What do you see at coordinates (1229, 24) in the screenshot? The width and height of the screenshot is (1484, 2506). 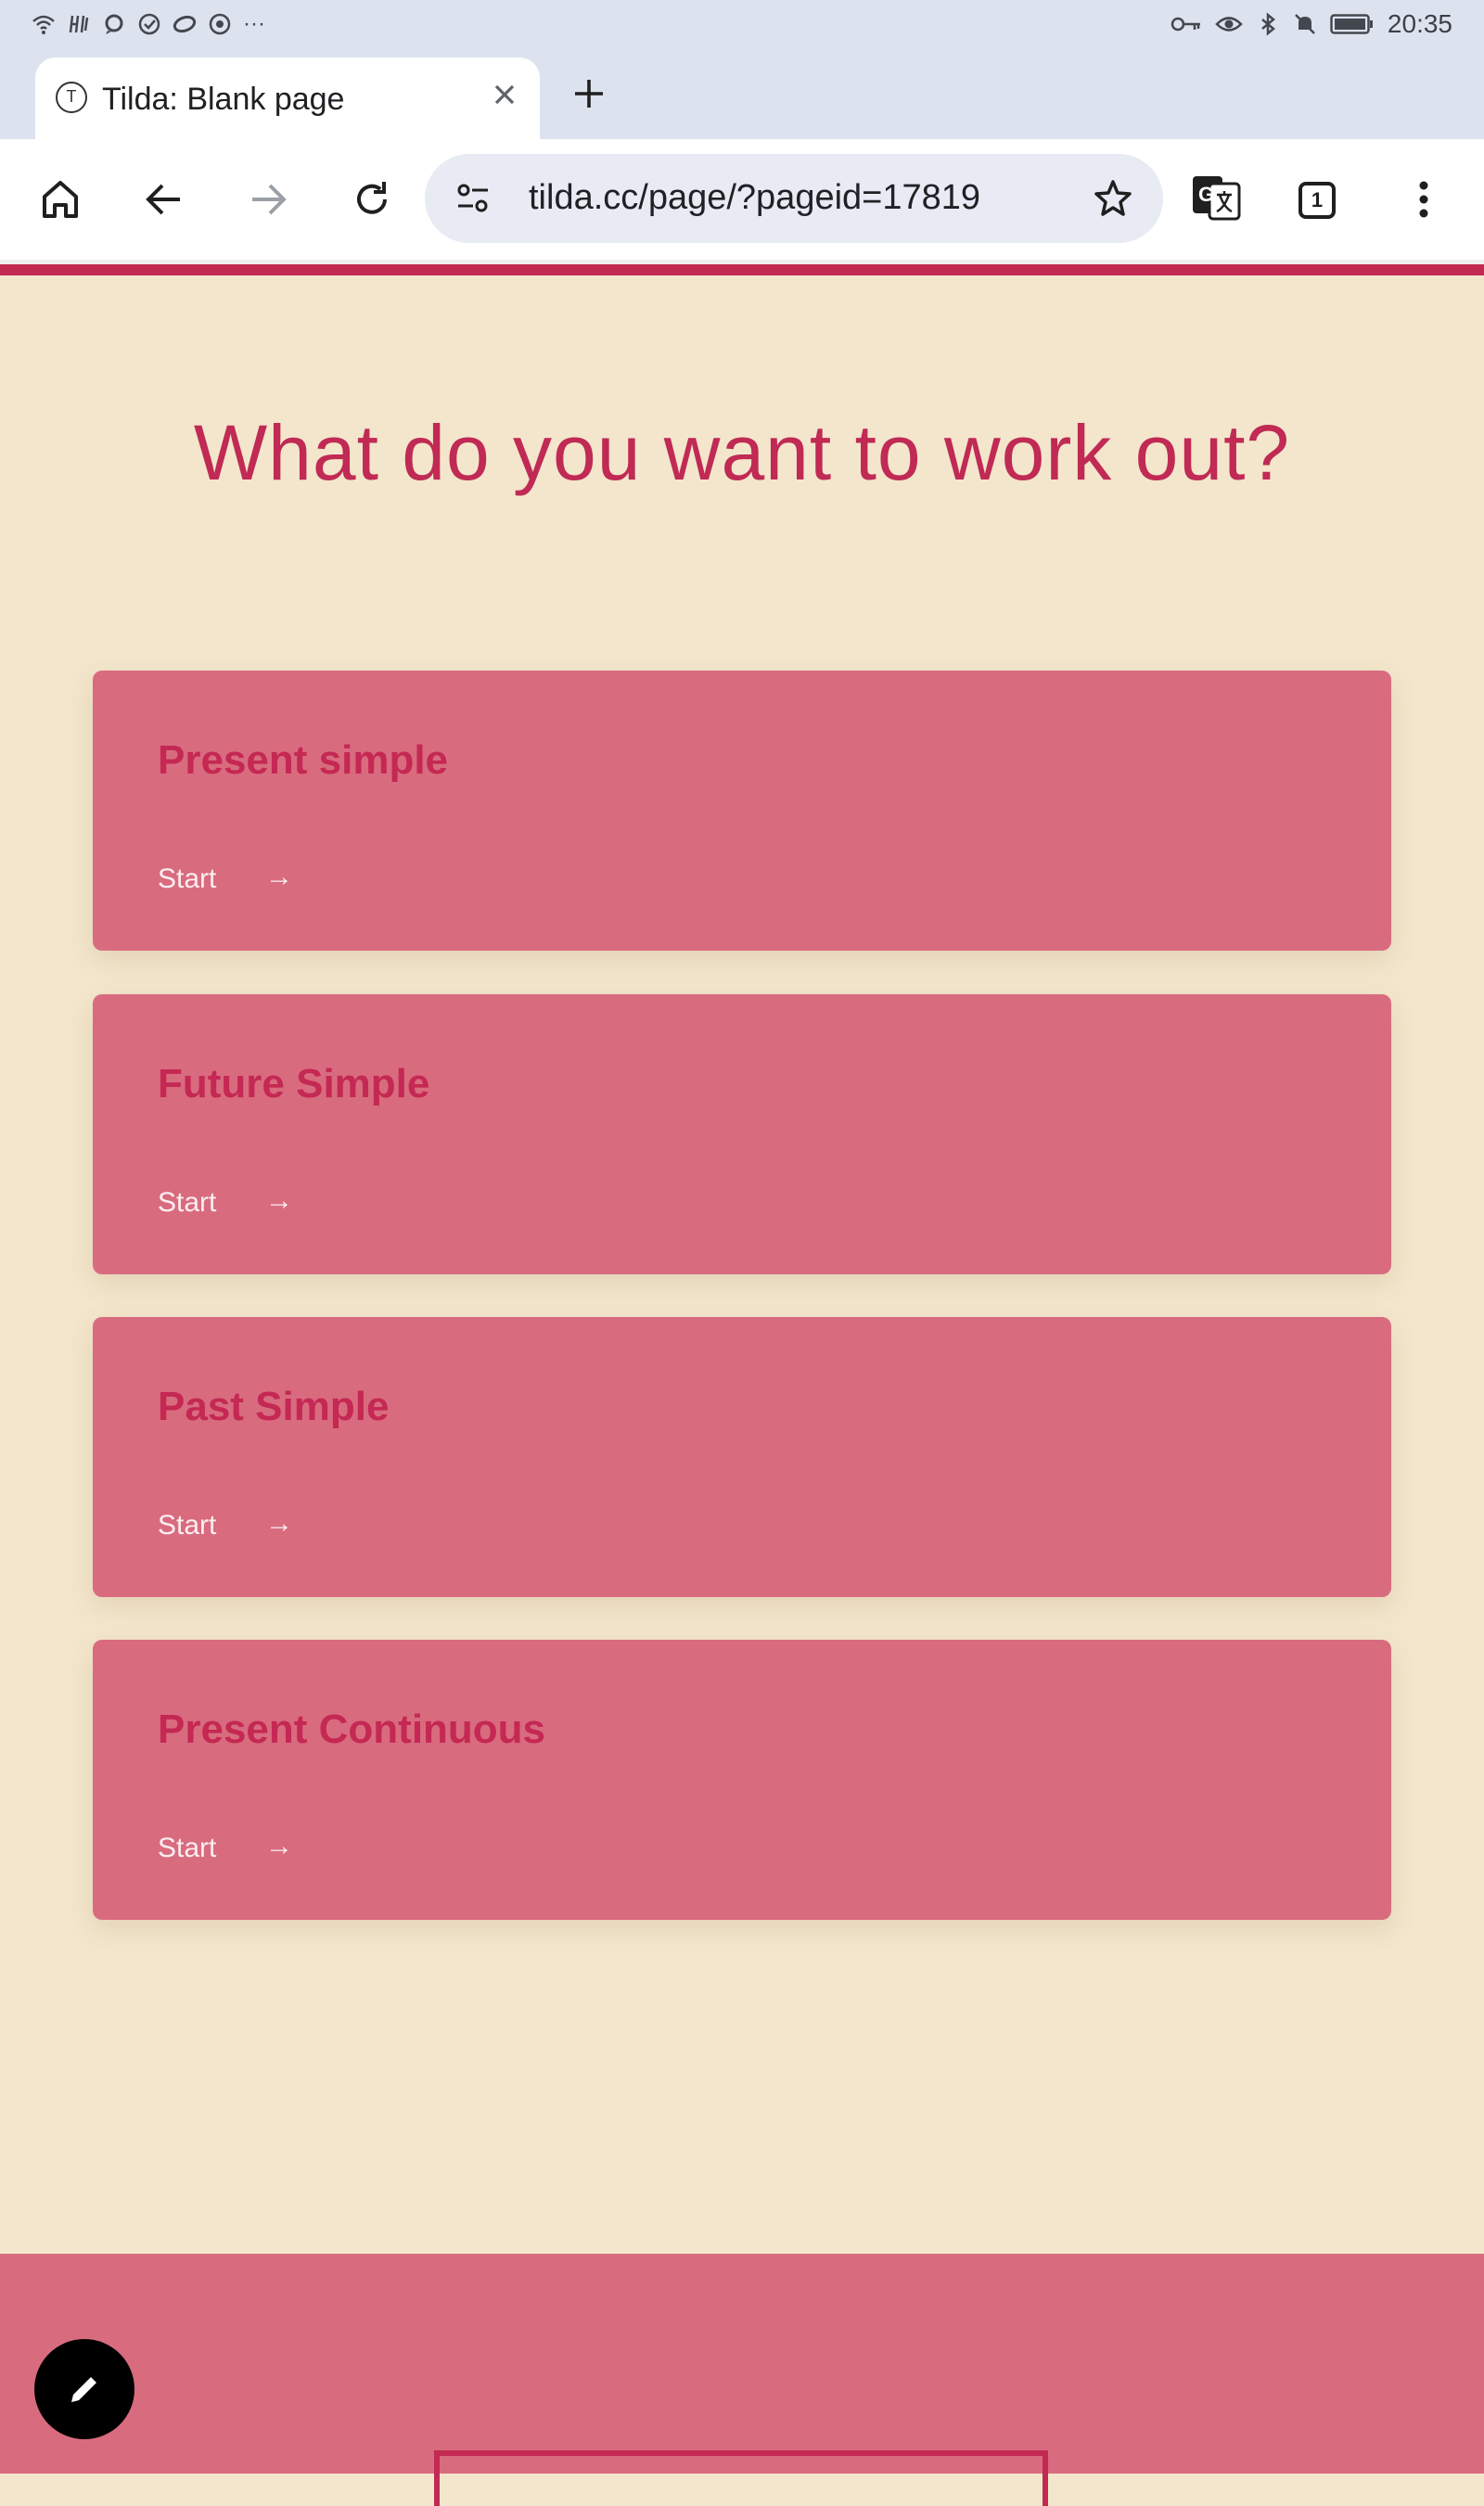 I see `eye-icon` at bounding box center [1229, 24].